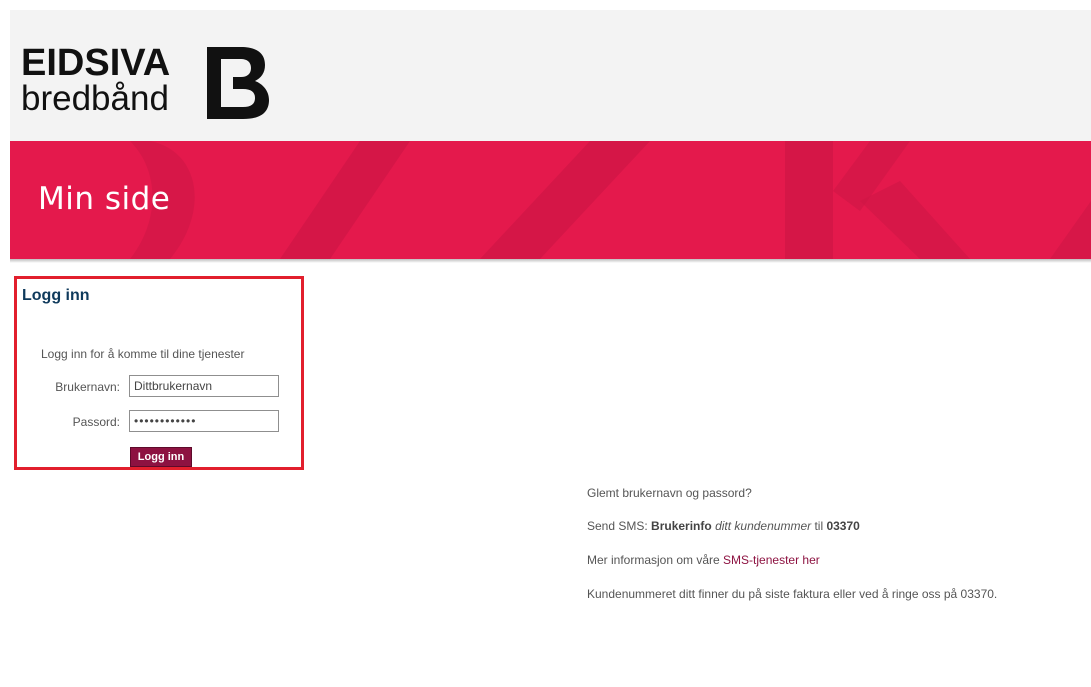  I want to click on login-intro-text: Logg inn for å komme til dine tjenester, so click(143, 354).